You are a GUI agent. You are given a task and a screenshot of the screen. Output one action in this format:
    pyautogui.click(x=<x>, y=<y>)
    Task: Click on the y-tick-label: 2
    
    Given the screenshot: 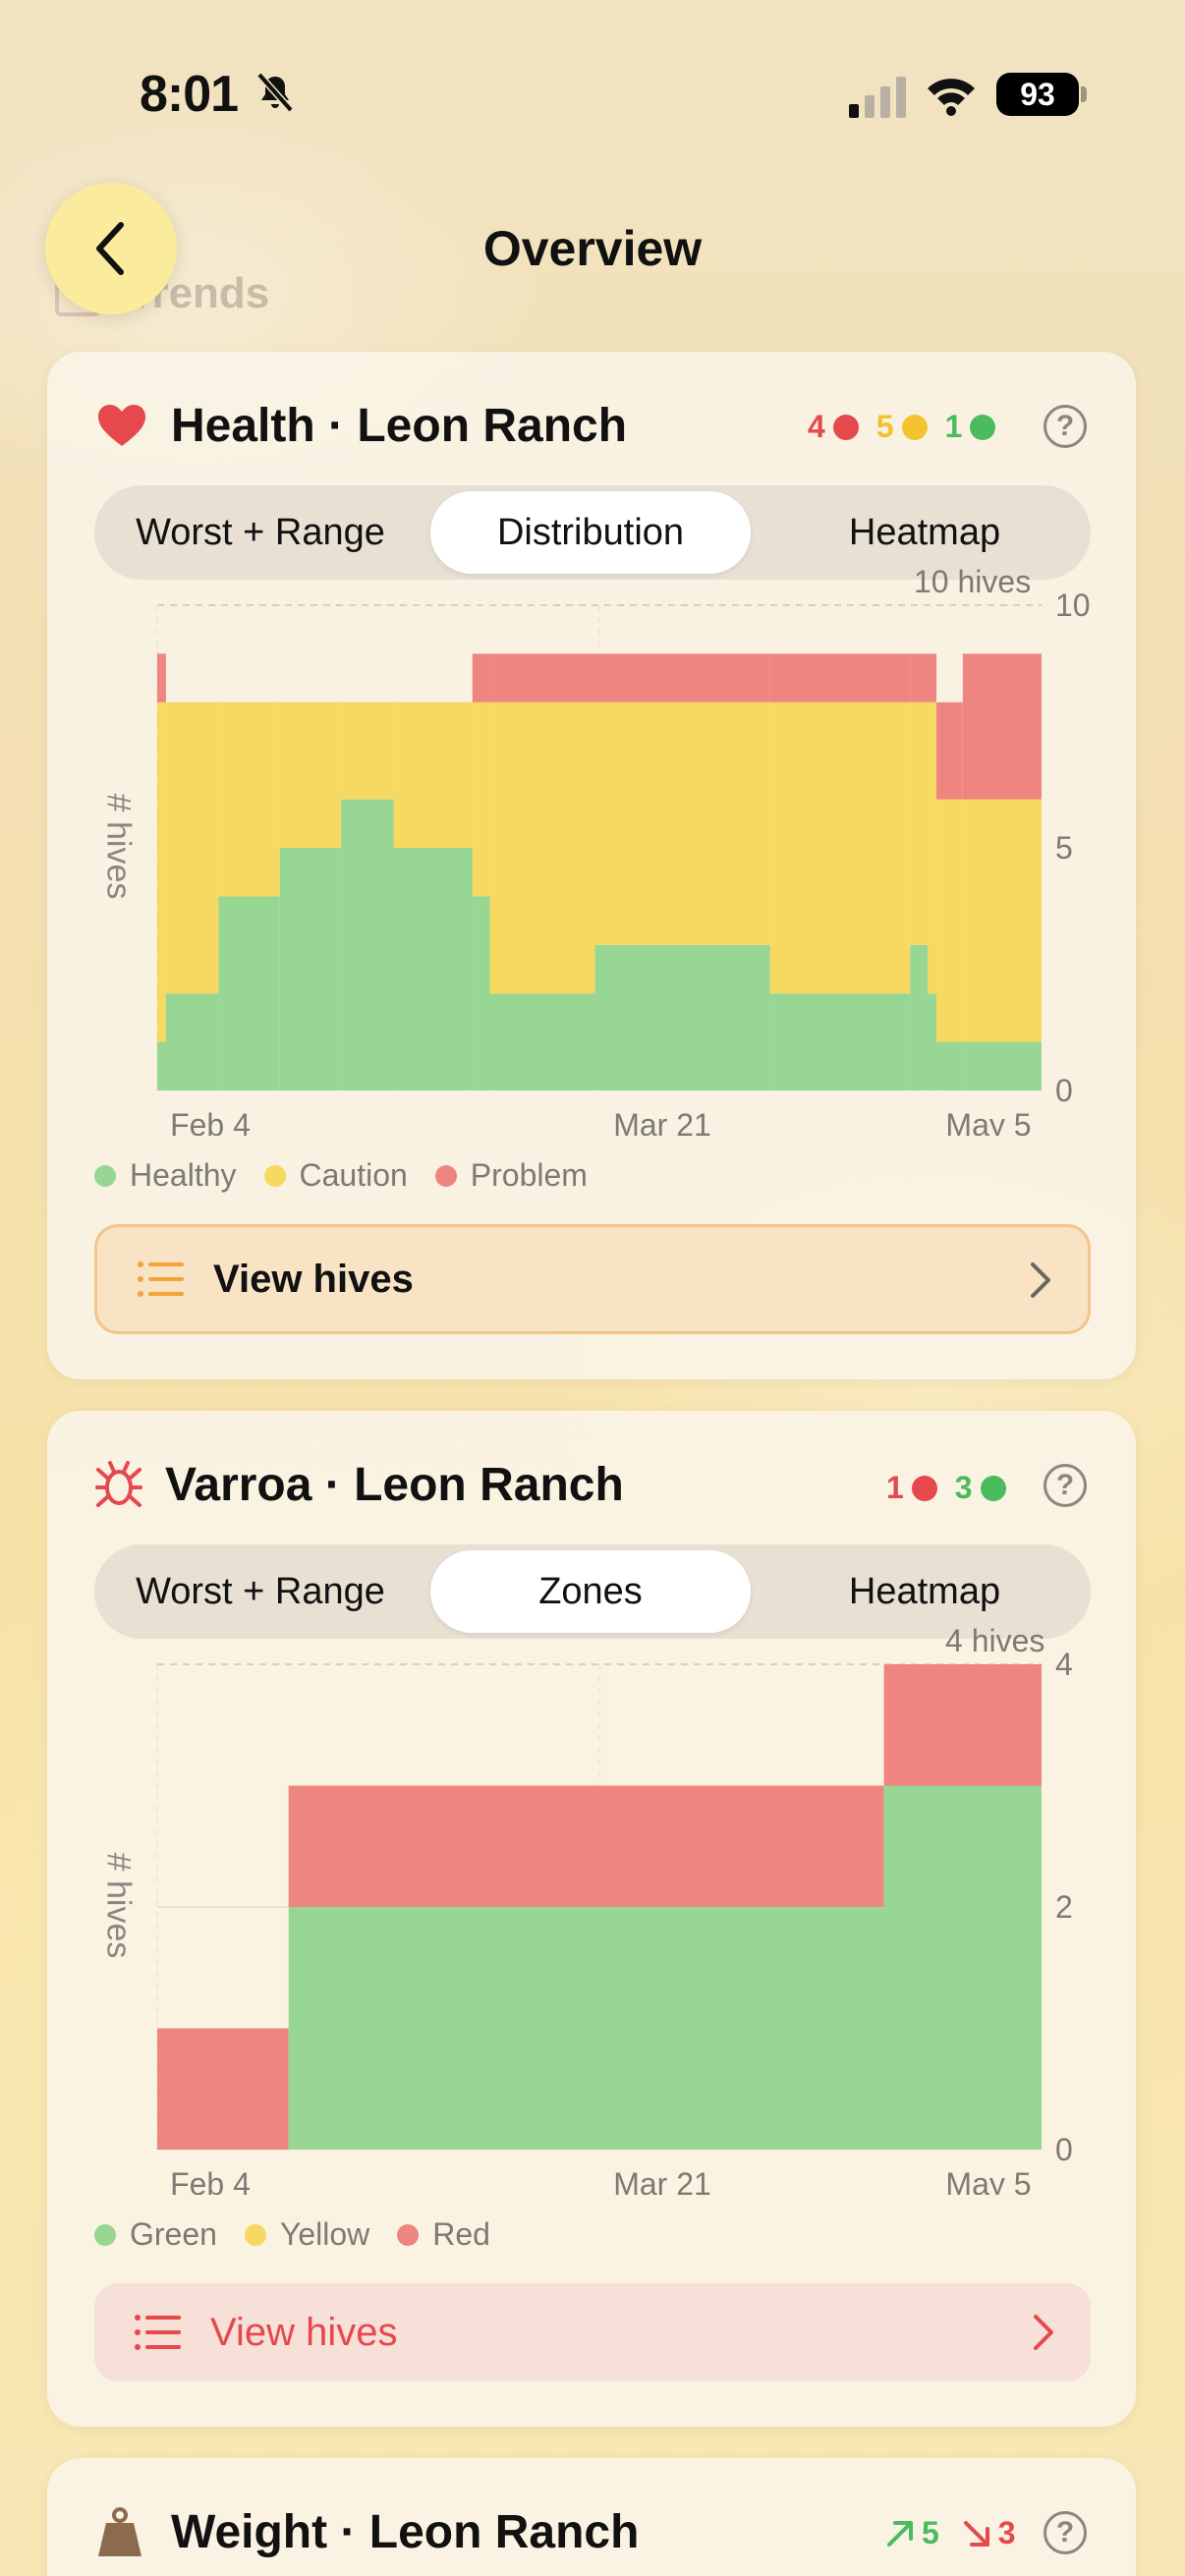 What is the action you would take?
    pyautogui.click(x=1064, y=1907)
    